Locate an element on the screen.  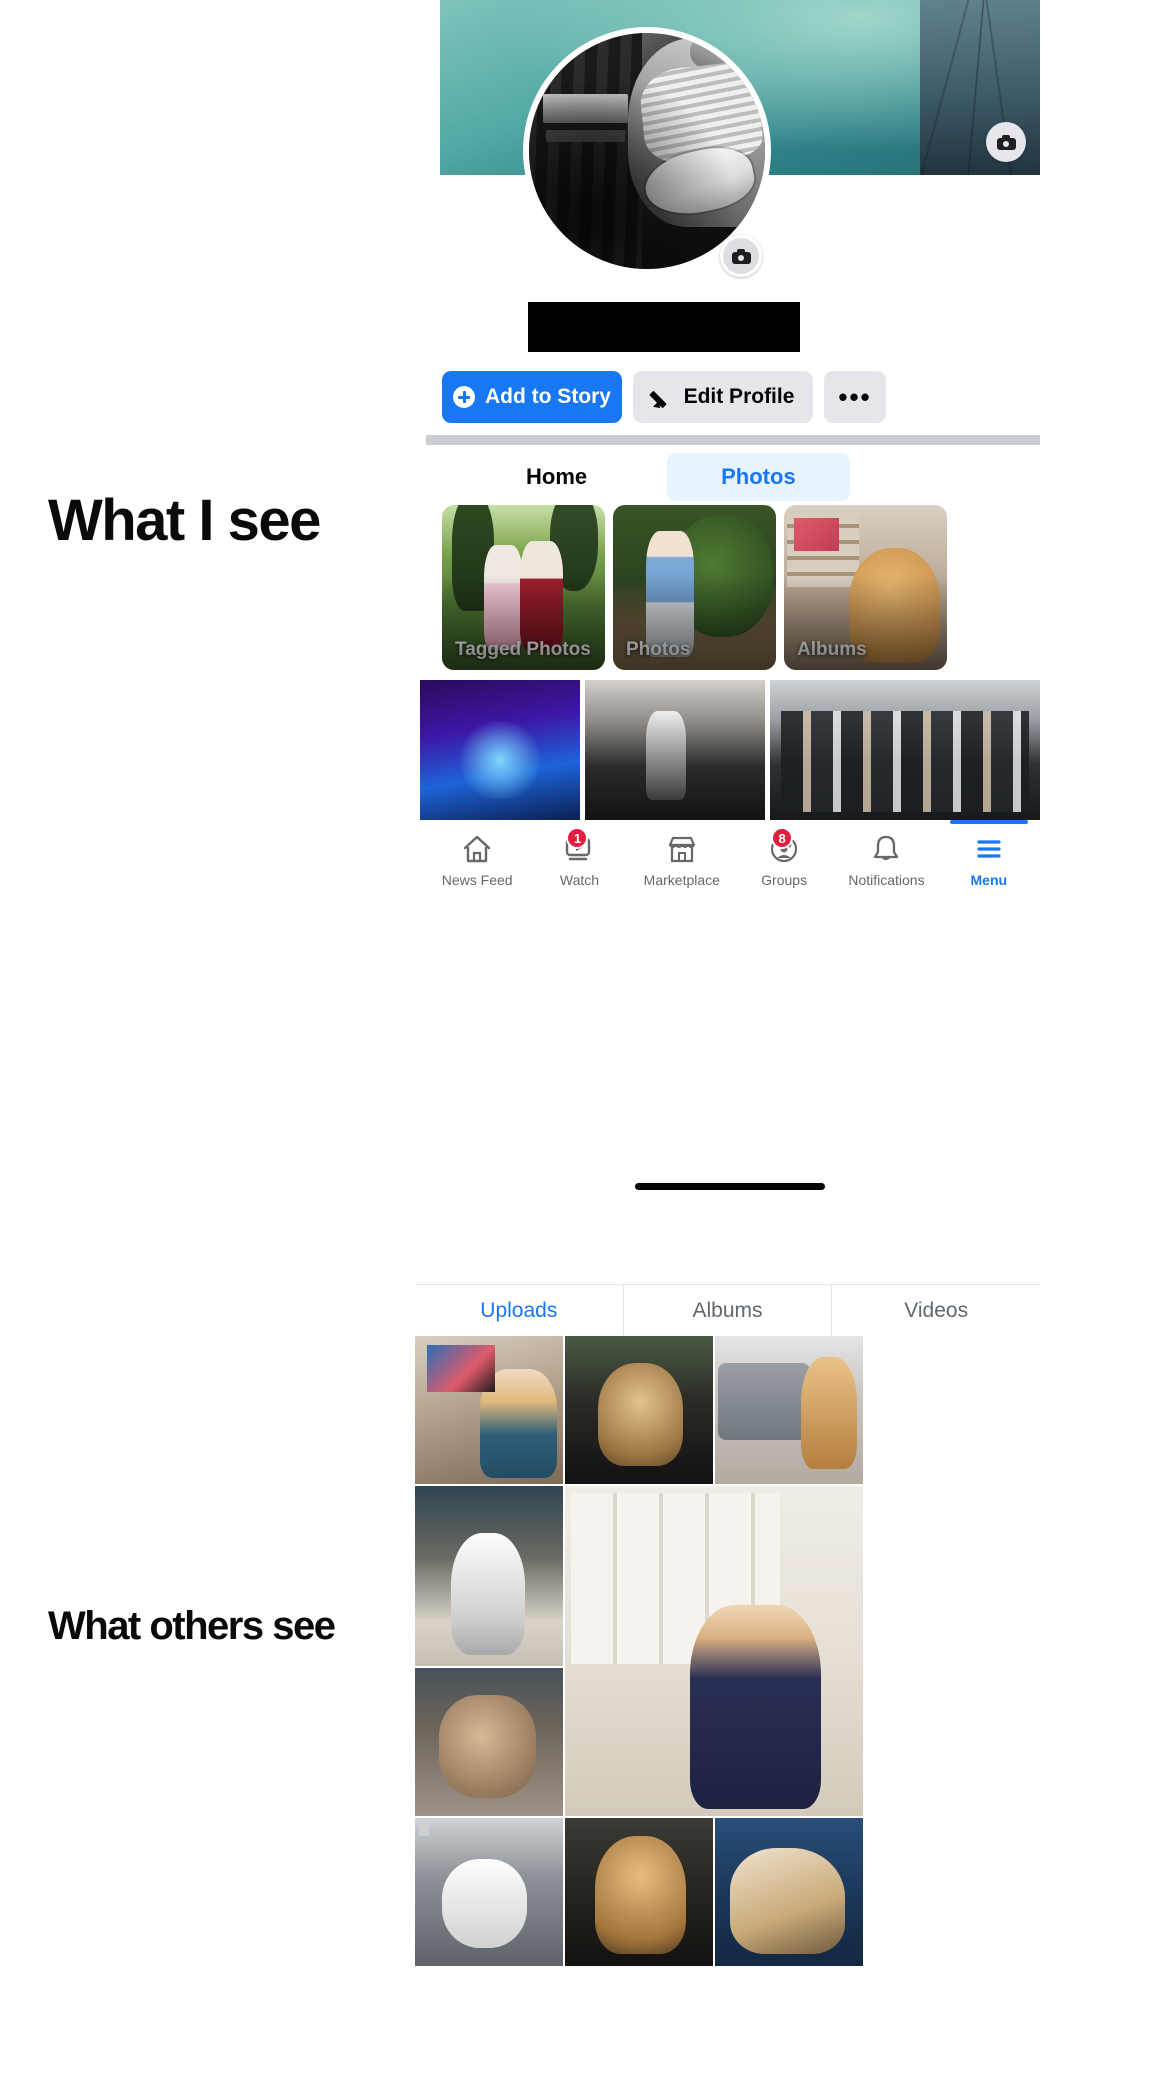
tile-tagged-photos: Tagged Photos is located at coordinates (523, 587).